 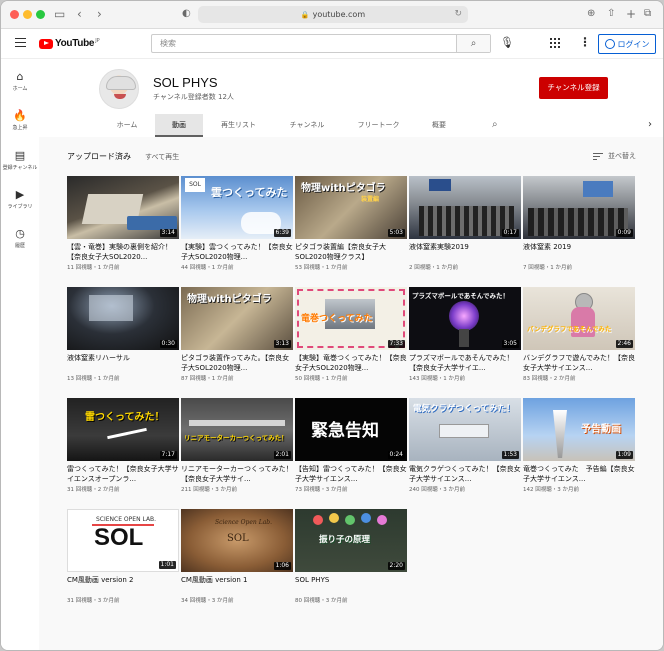 I want to click on sidebar-item-home: ⌂ ホーム, so click(x=20, y=81).